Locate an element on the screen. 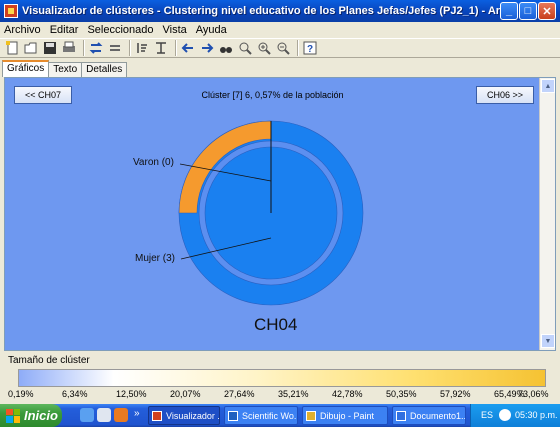 This screenshot has width=560, height=427. tab-texto: Texto is located at coordinates (65, 69).